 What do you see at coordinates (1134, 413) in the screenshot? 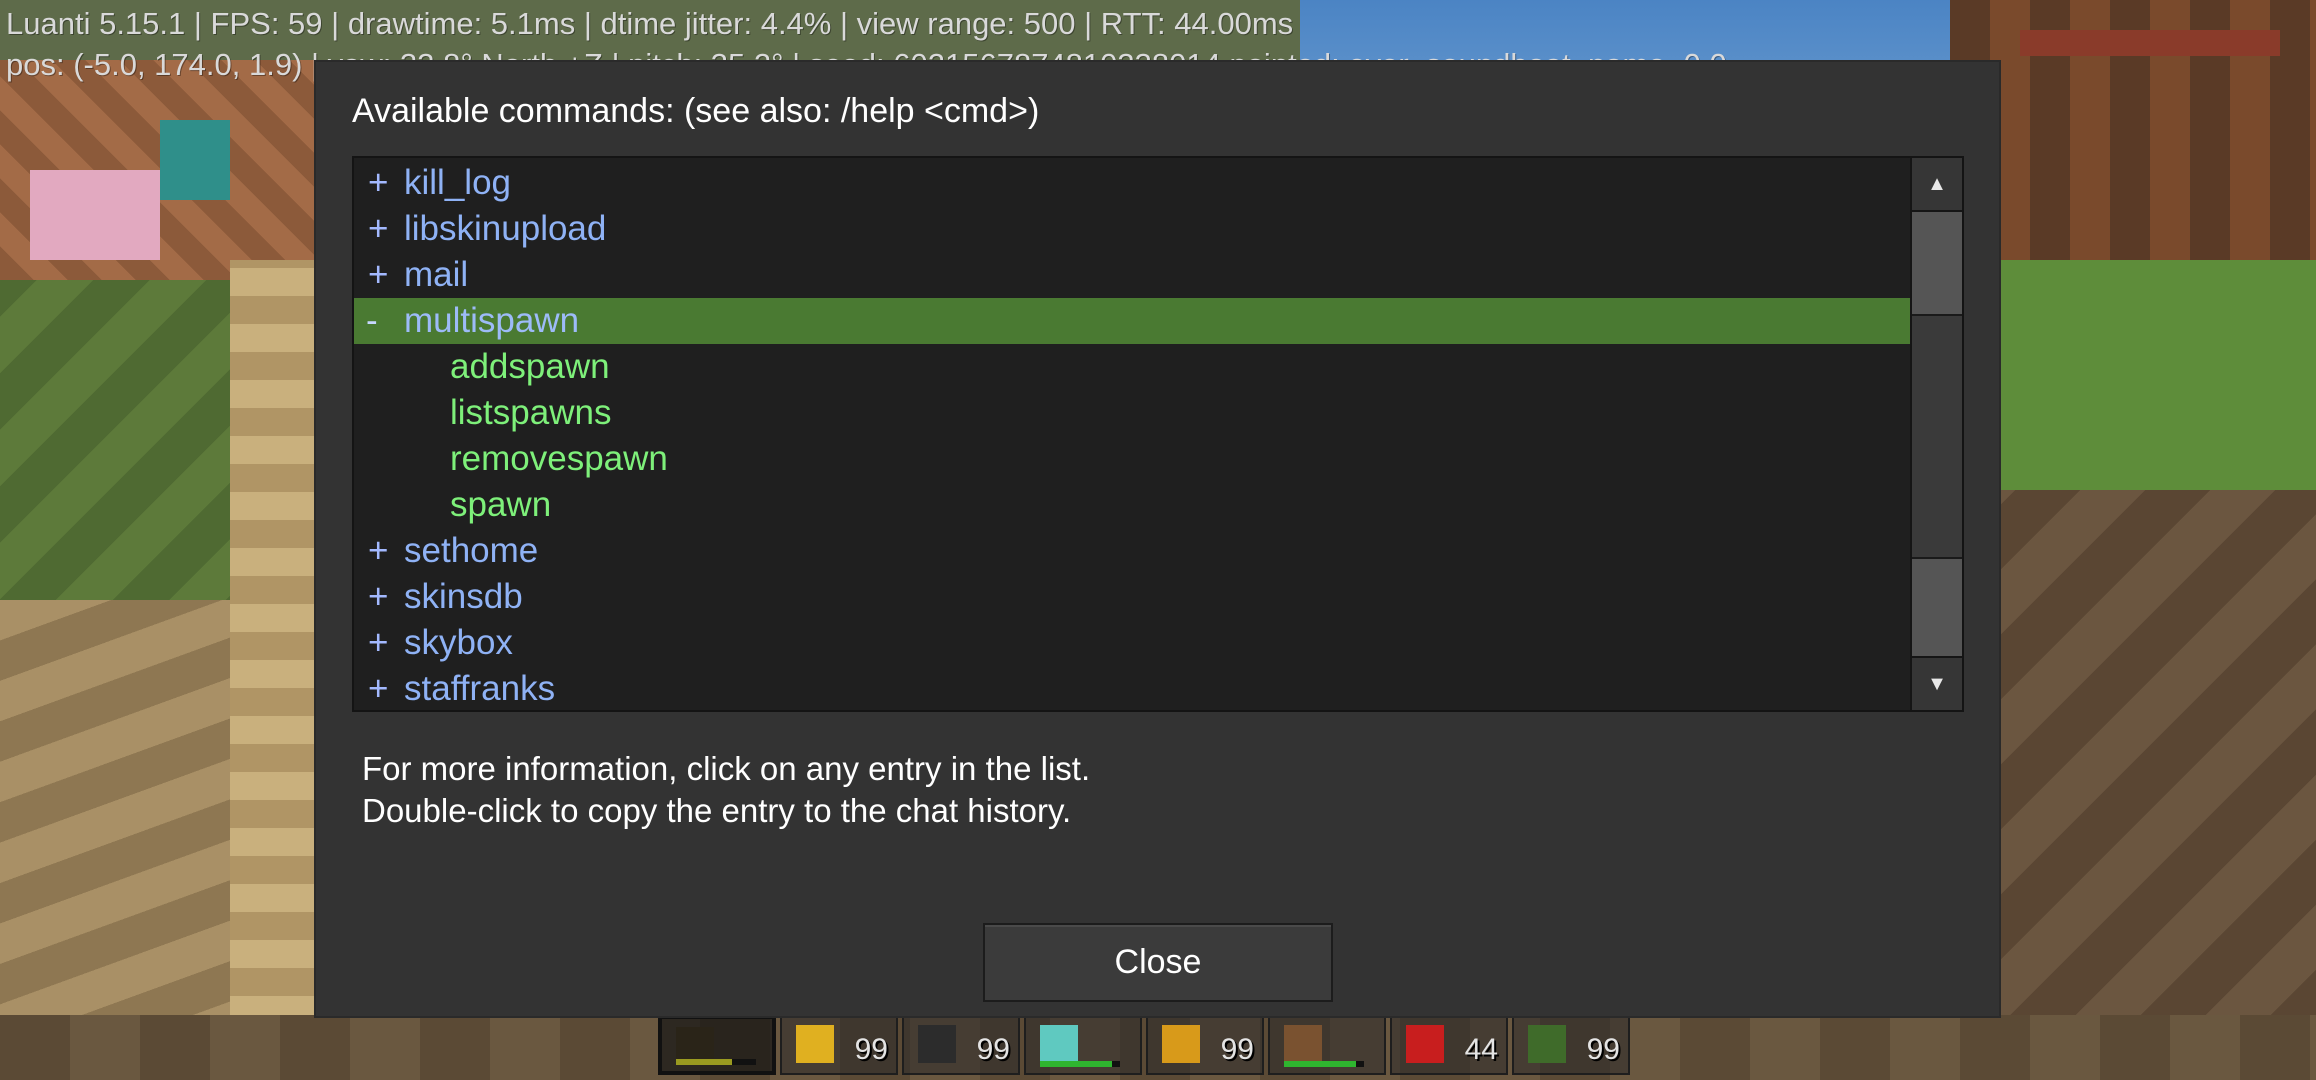
I see `command-item: listspawns` at bounding box center [1134, 413].